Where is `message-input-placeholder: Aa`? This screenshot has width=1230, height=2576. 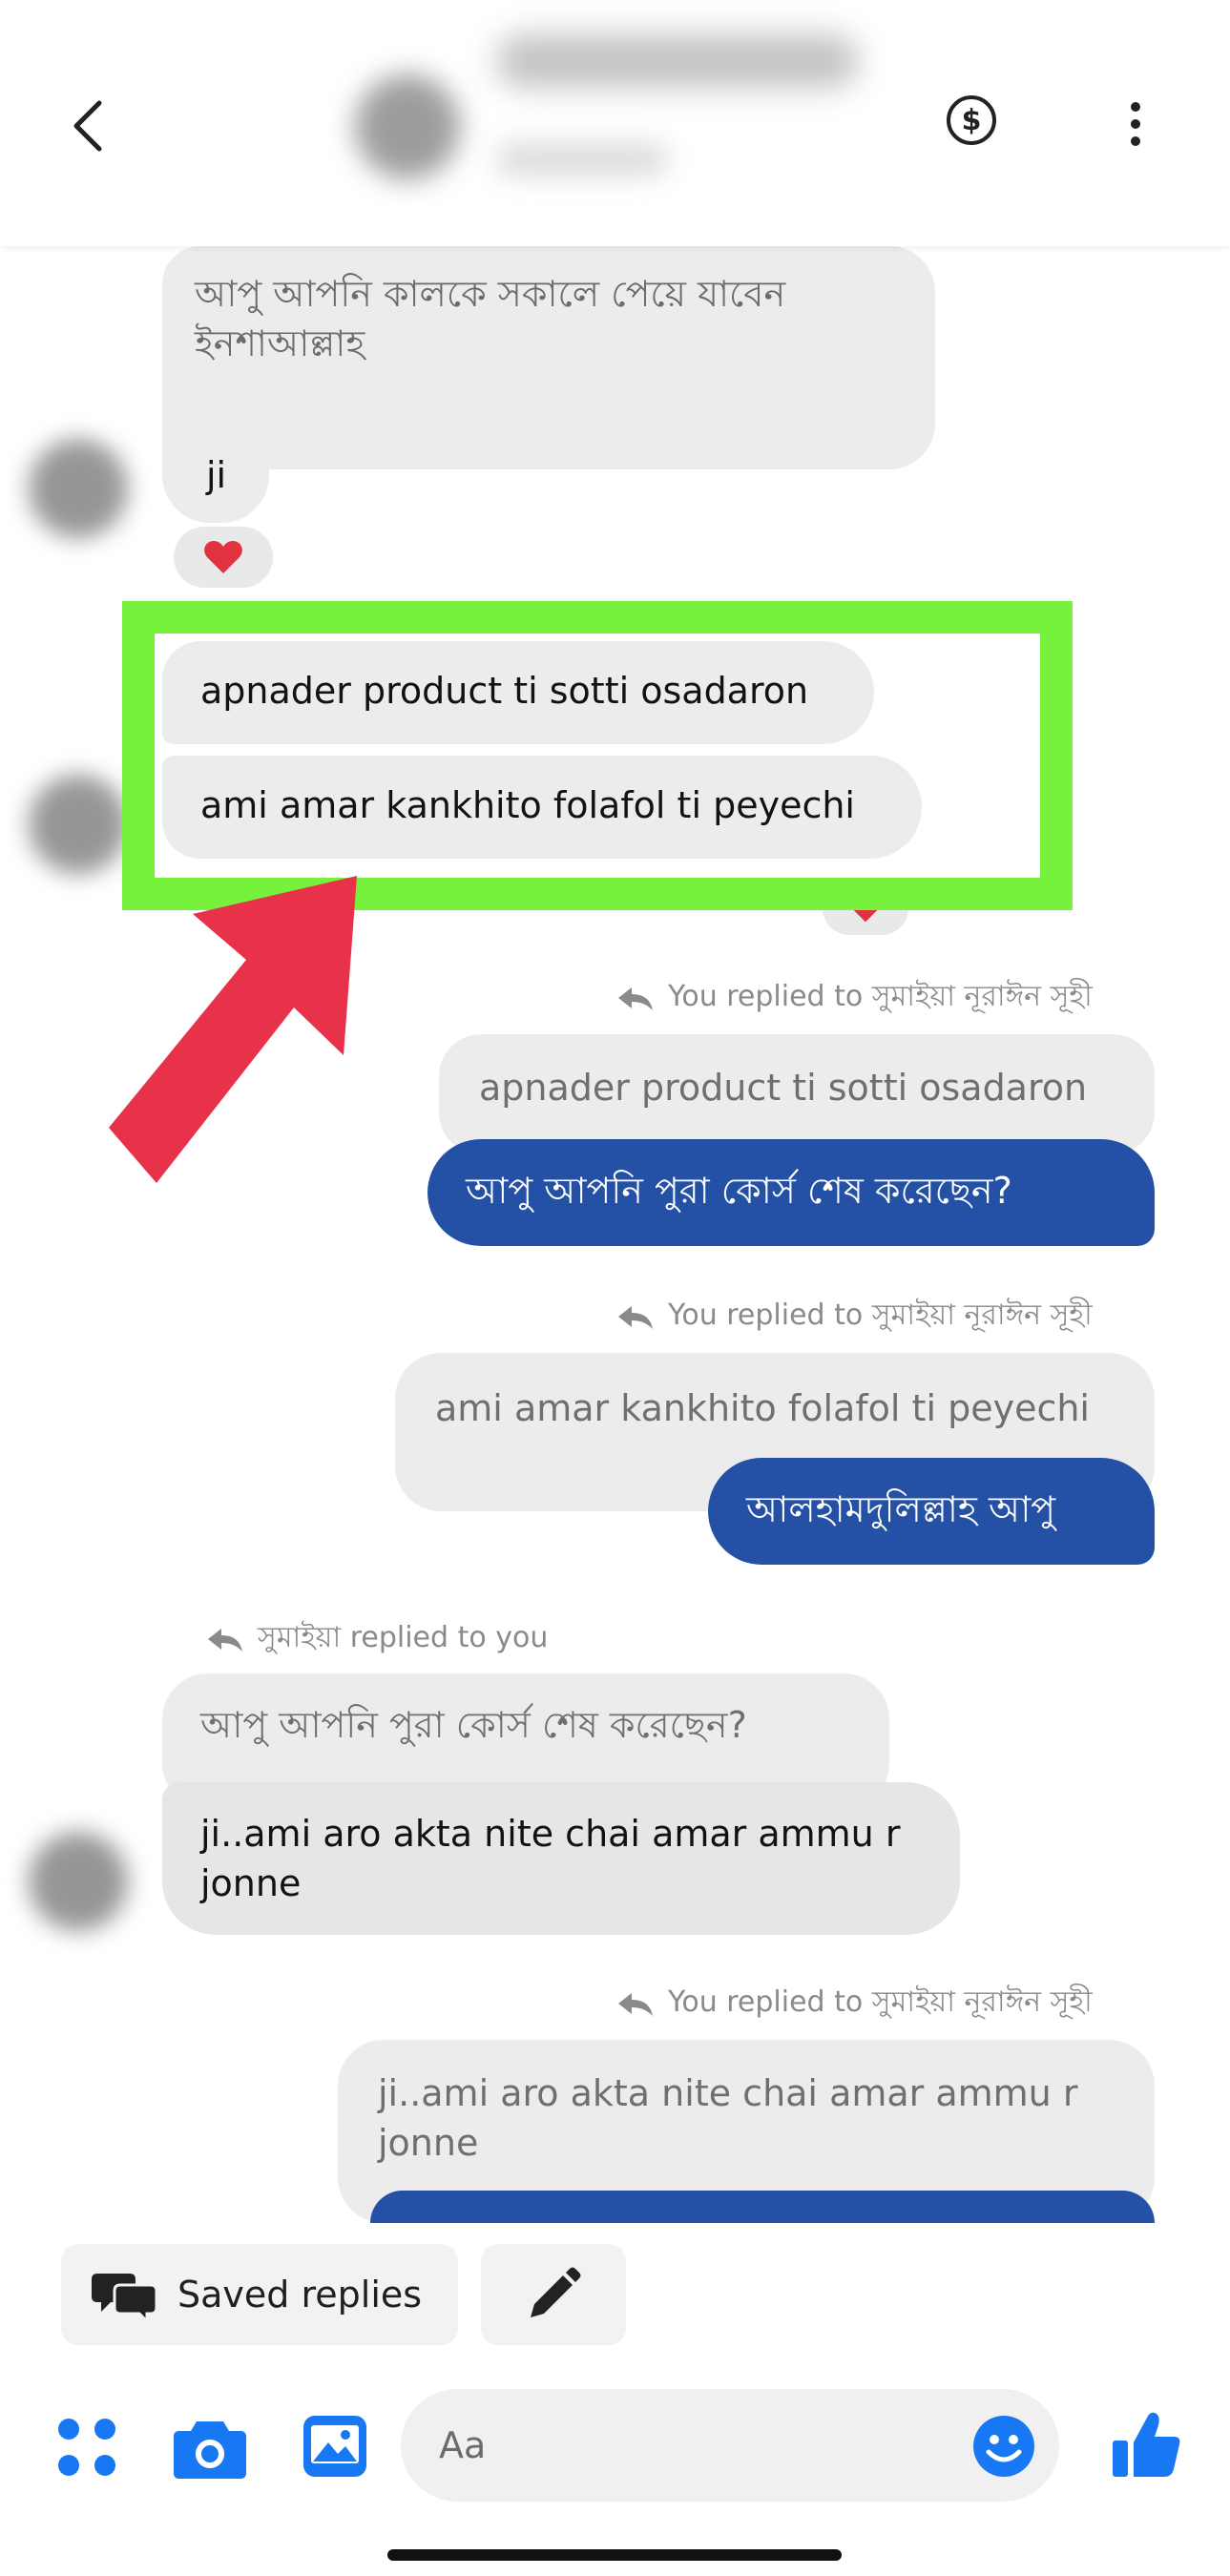
message-input-placeholder: Aa is located at coordinates (463, 2445).